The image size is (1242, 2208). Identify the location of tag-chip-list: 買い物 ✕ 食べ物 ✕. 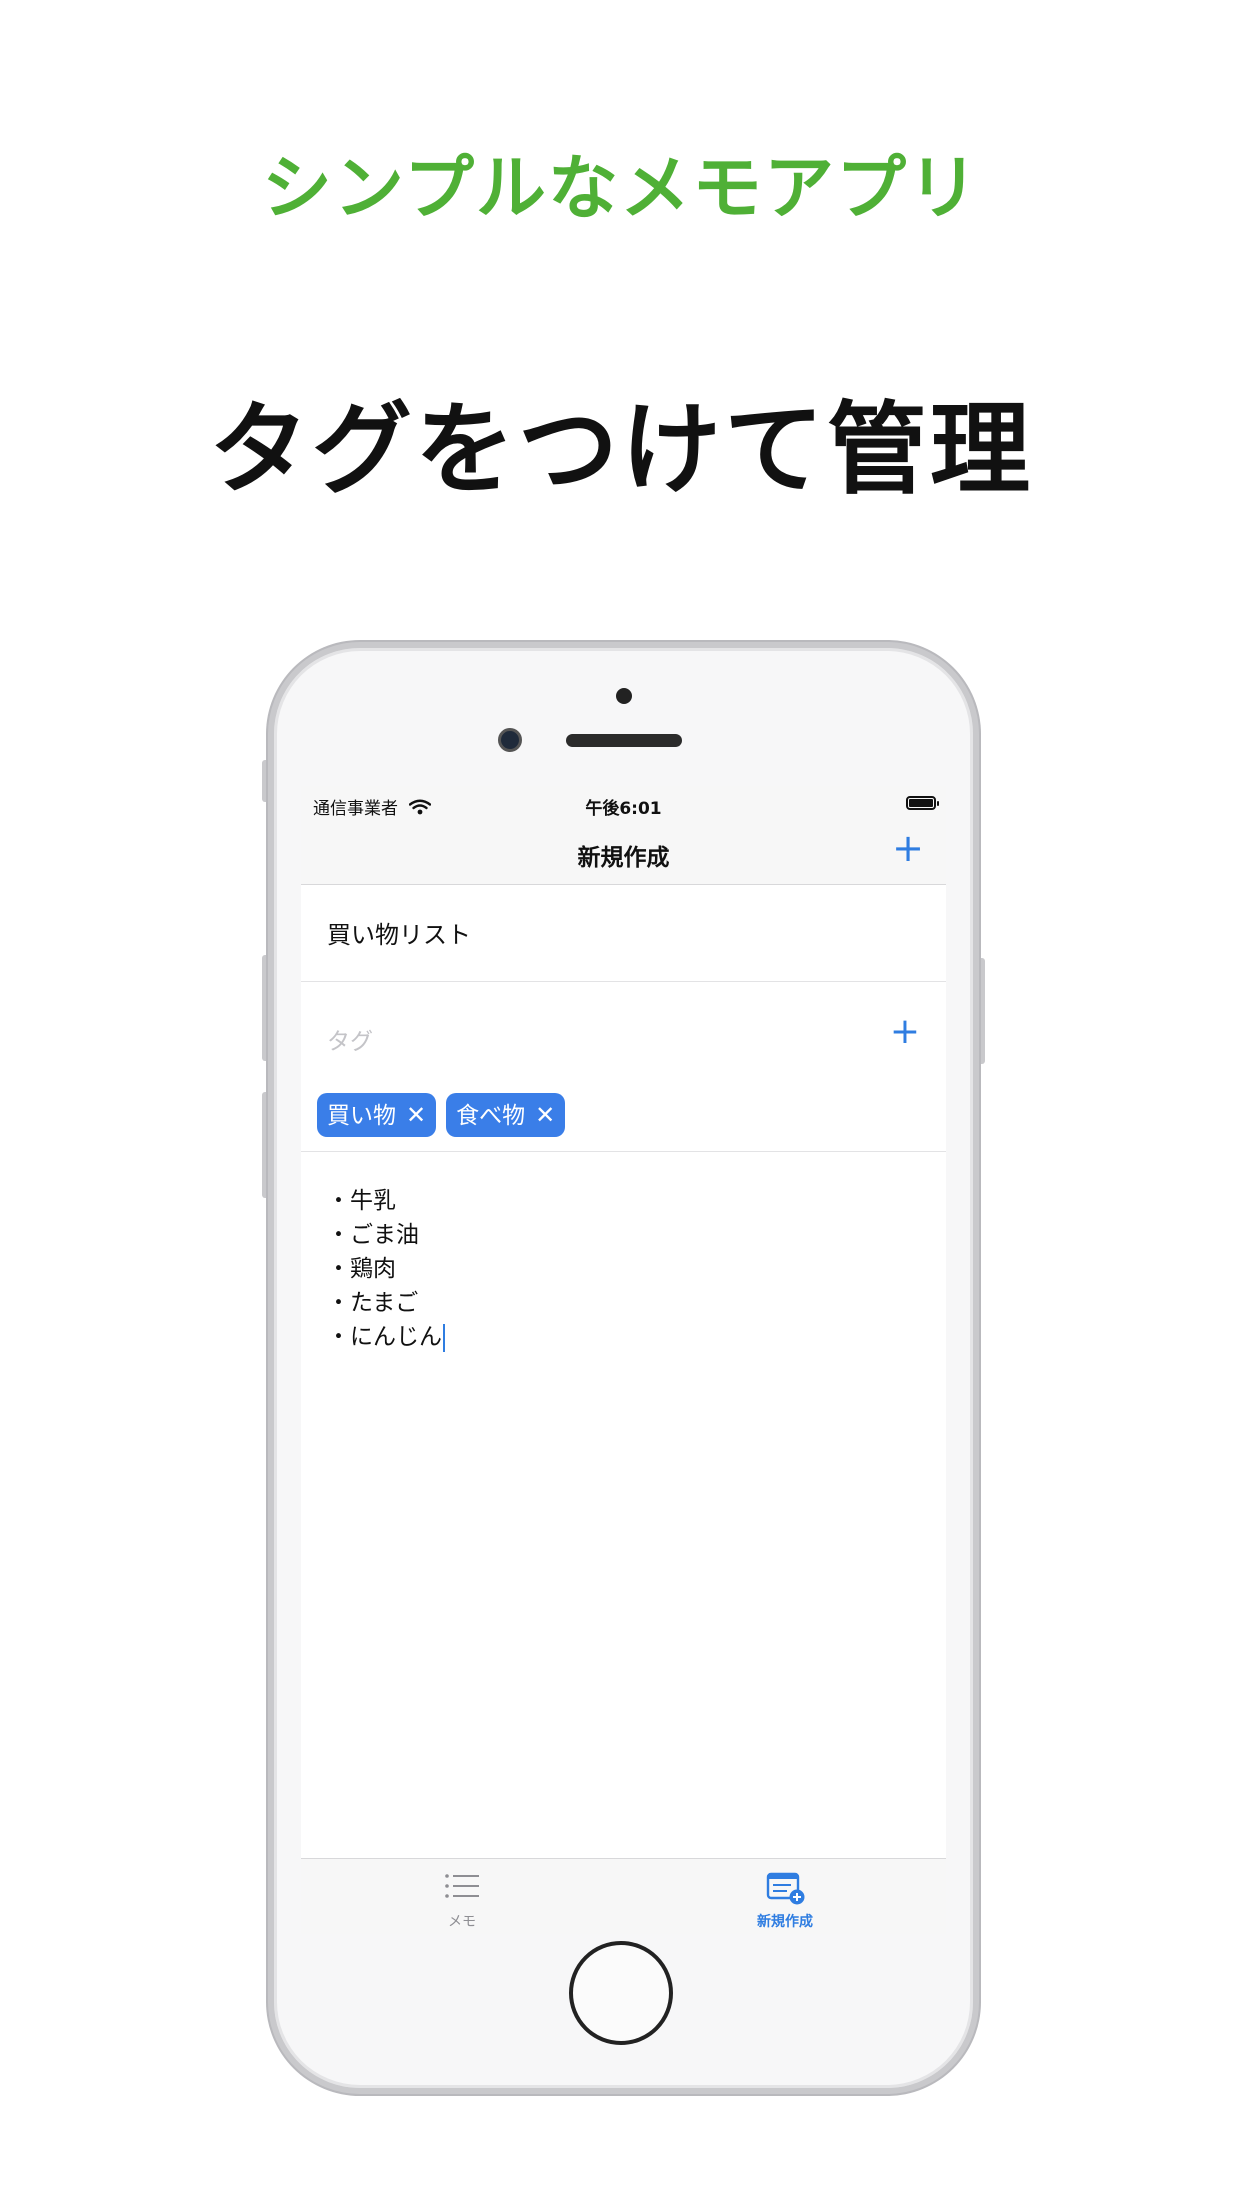
(446, 1115).